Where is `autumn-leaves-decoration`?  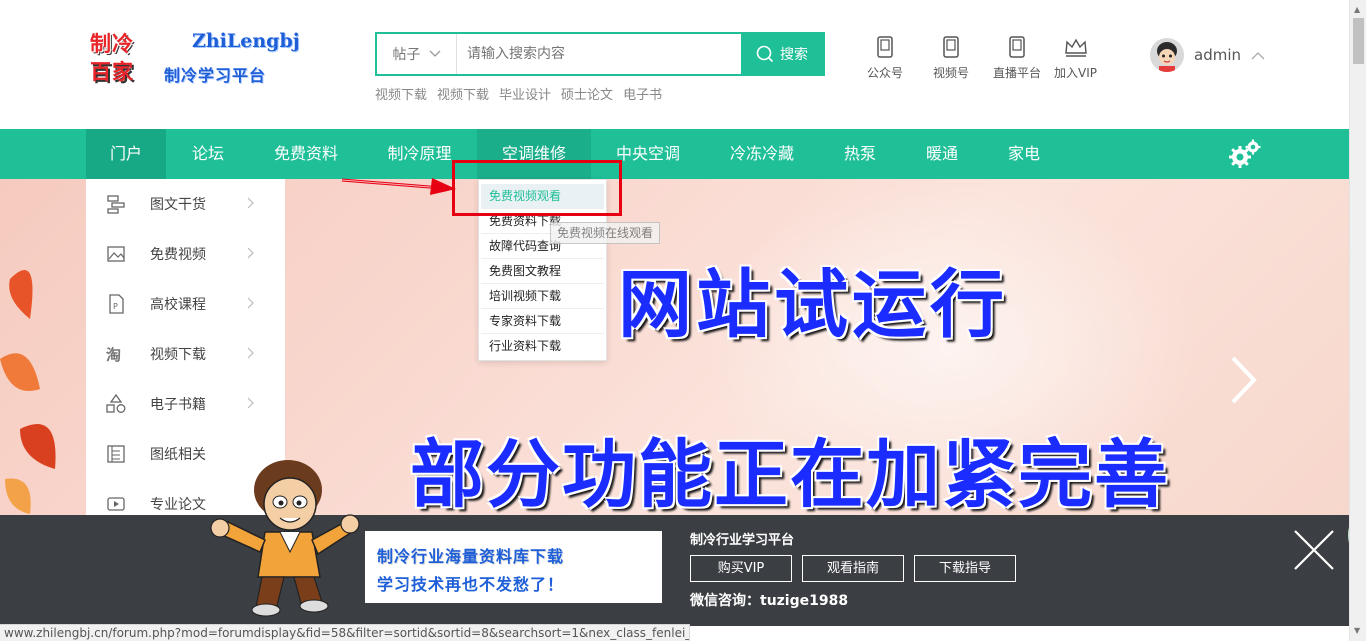 autumn-leaves-decoration is located at coordinates (28, 392).